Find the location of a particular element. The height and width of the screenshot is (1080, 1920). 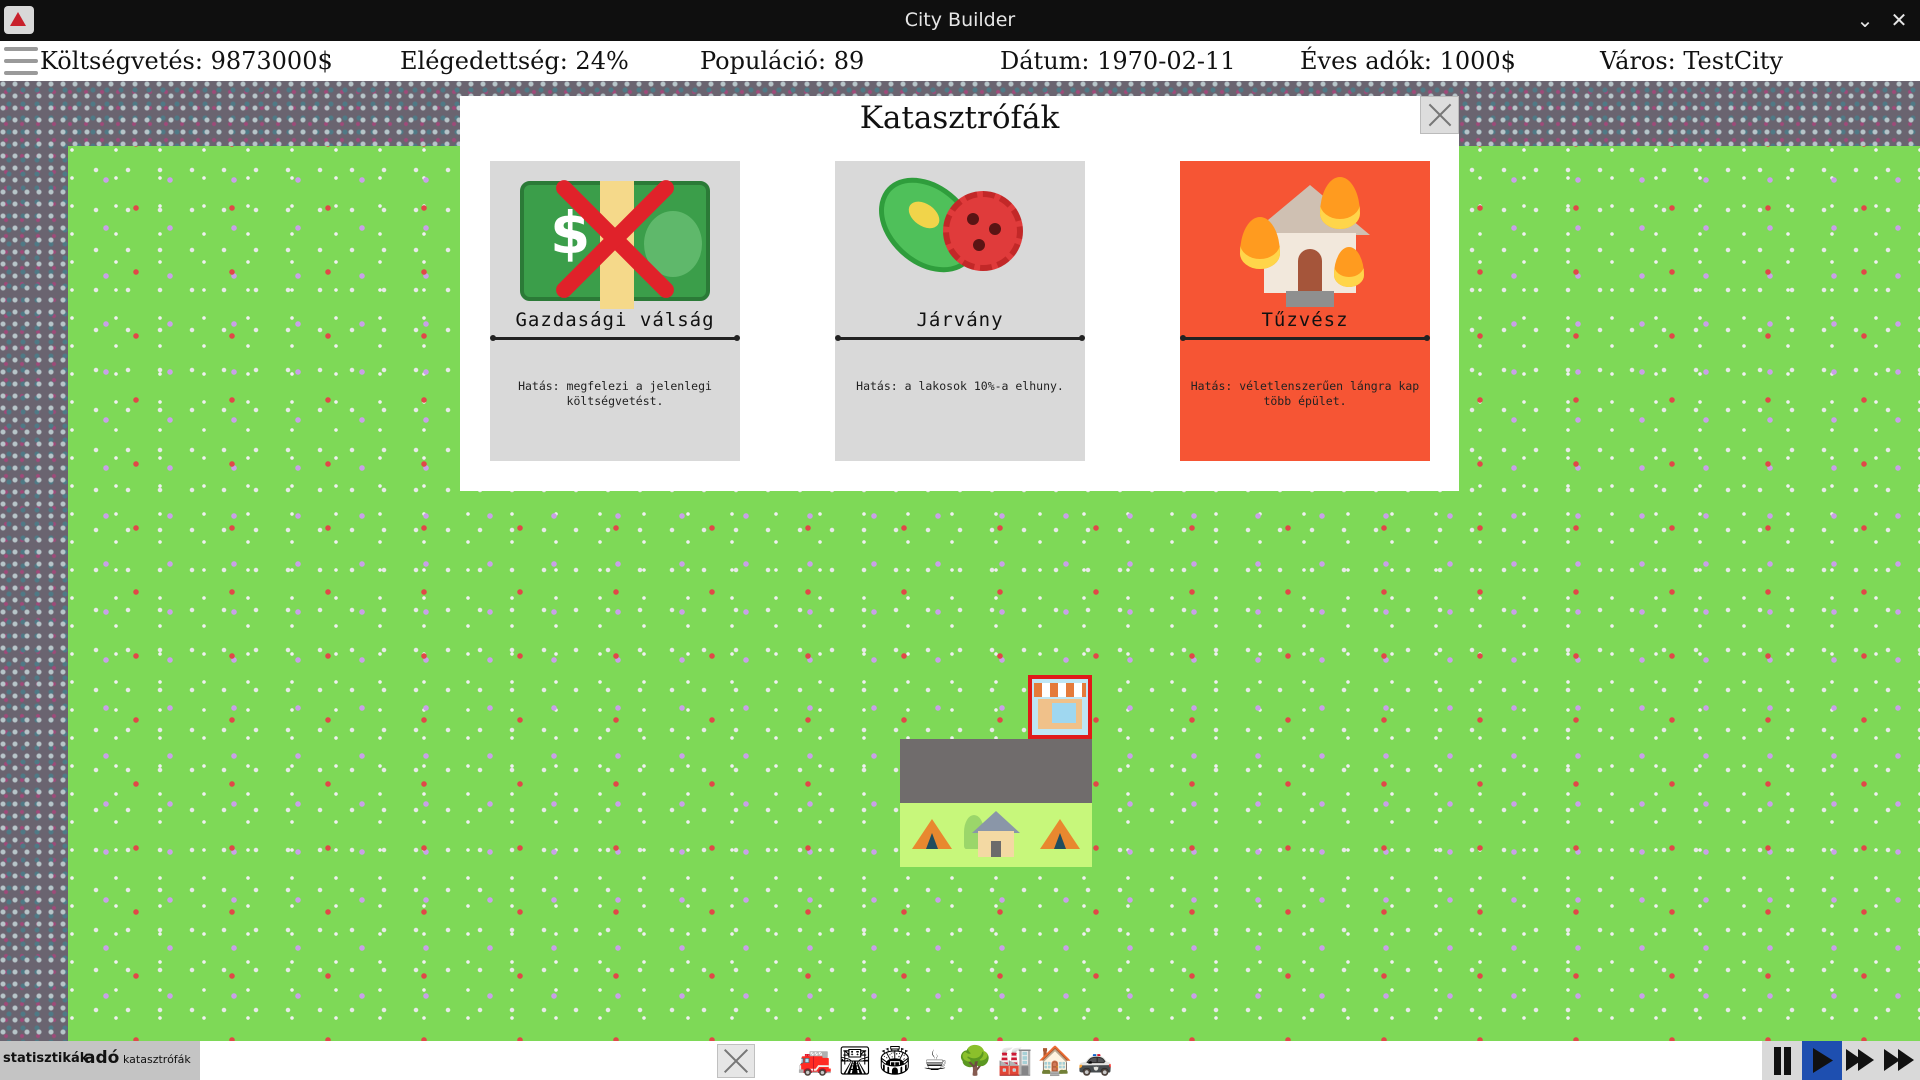

city-name-stat: Város: TestCity is located at coordinates (1691, 61).